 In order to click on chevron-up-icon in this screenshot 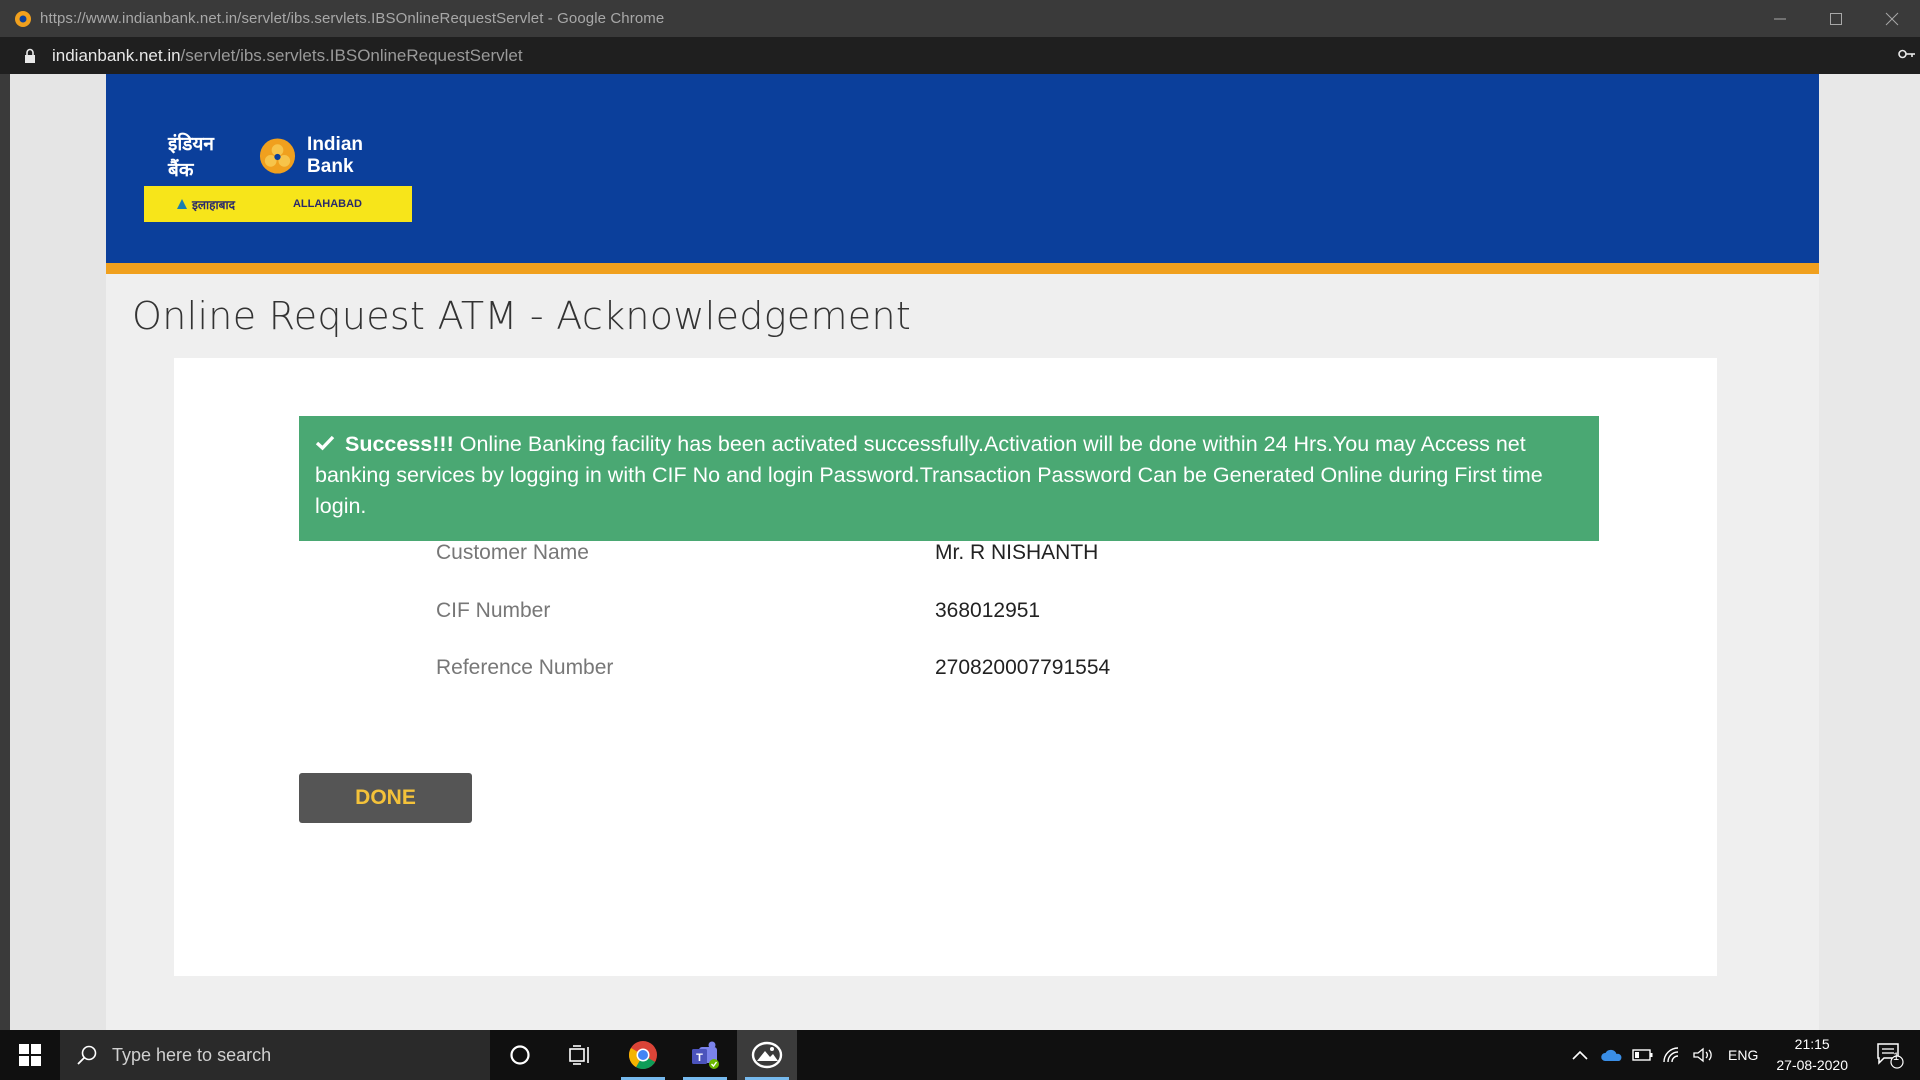, I will do `click(1580, 1055)`.